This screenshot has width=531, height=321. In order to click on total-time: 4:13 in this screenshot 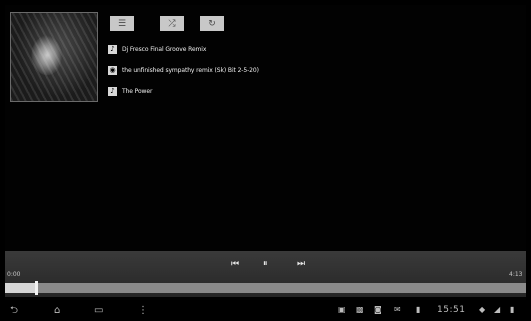, I will do `click(516, 274)`.